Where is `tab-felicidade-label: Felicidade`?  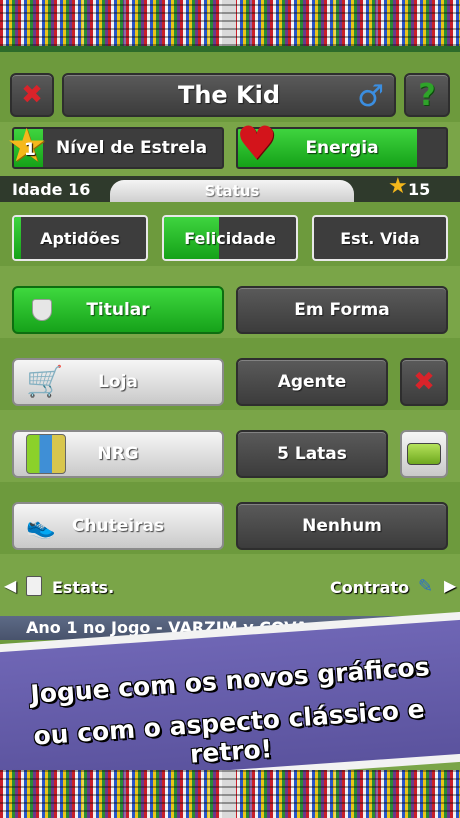 tab-felicidade-label: Felicidade is located at coordinates (230, 238).